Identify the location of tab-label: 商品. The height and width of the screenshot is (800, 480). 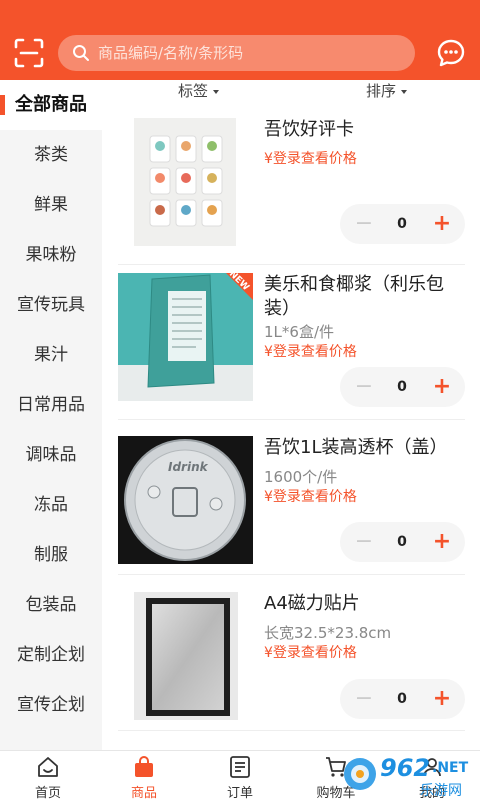
(143, 793).